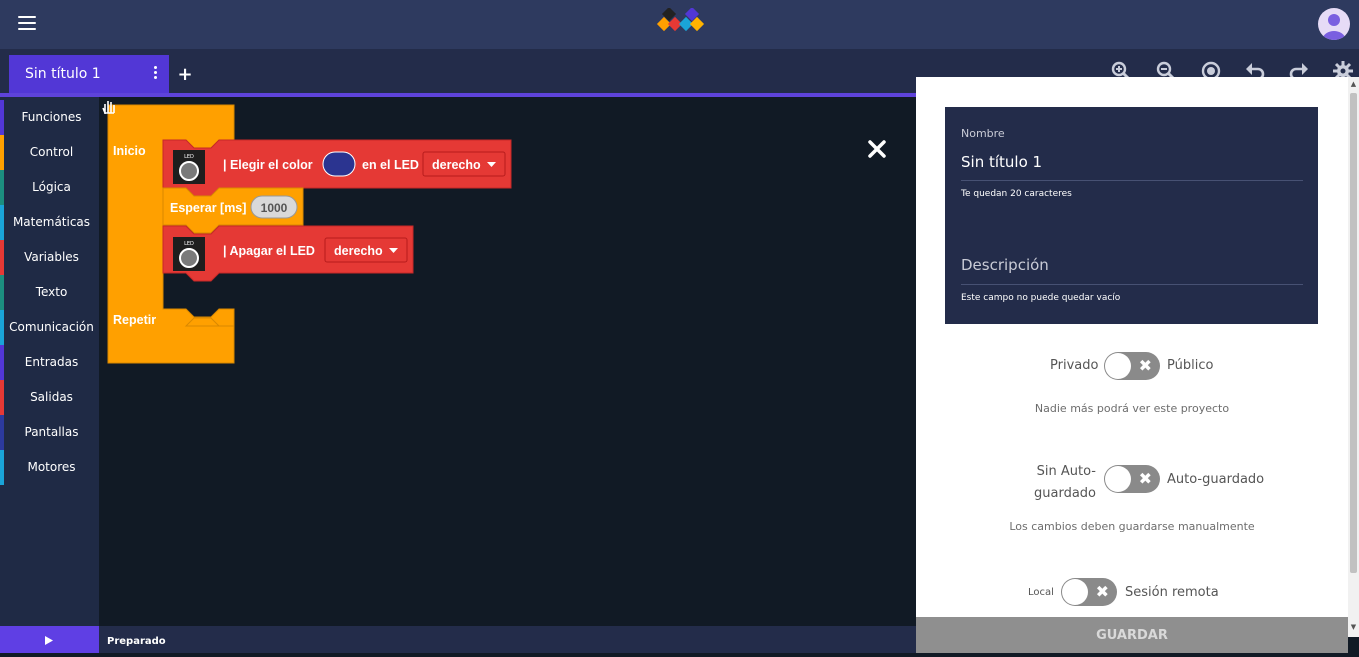  Describe the element at coordinates (1132, 408) in the screenshot. I see `privacy-note: Nadie más podrá ver este proyecto` at that location.